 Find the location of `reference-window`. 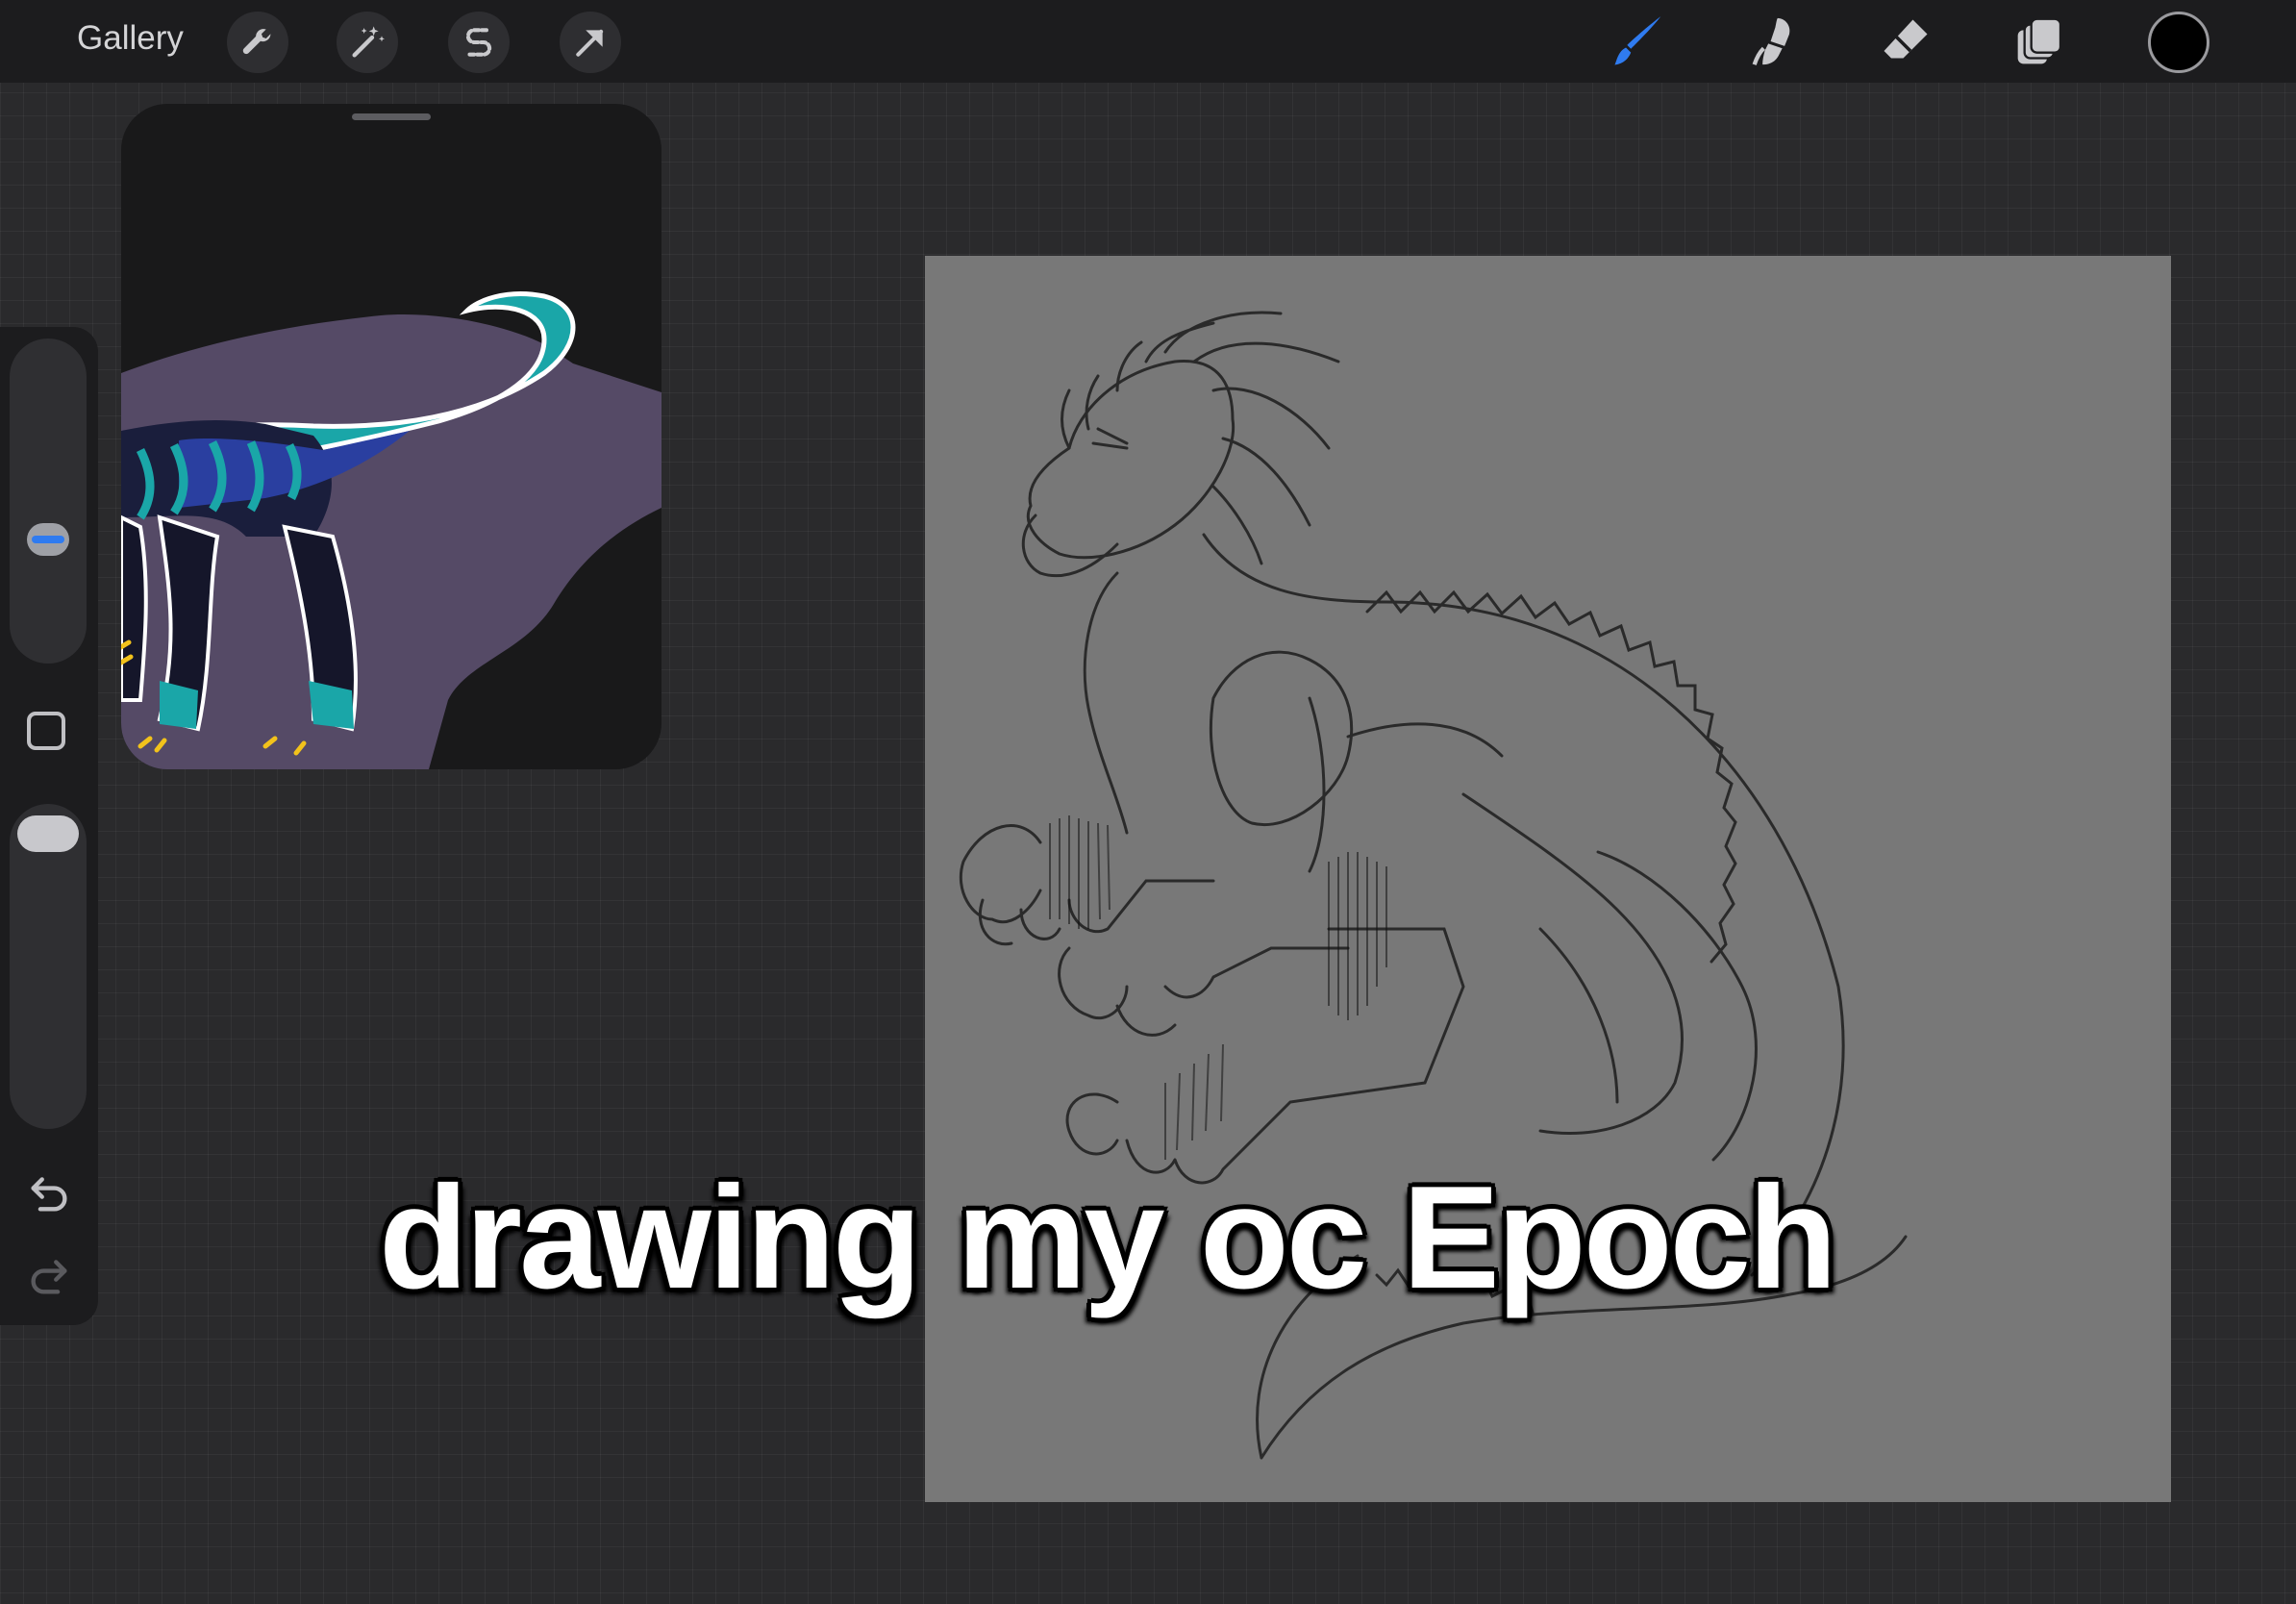

reference-window is located at coordinates (391, 436).